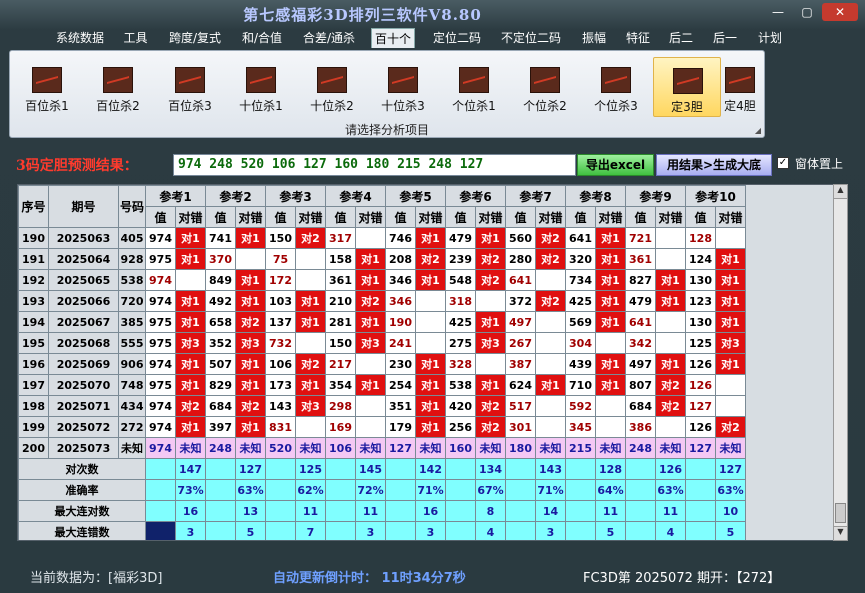 This screenshot has width=865, height=593. Describe the element at coordinates (531, 38) in the screenshot. I see `menu-item: 不定位二码` at that location.